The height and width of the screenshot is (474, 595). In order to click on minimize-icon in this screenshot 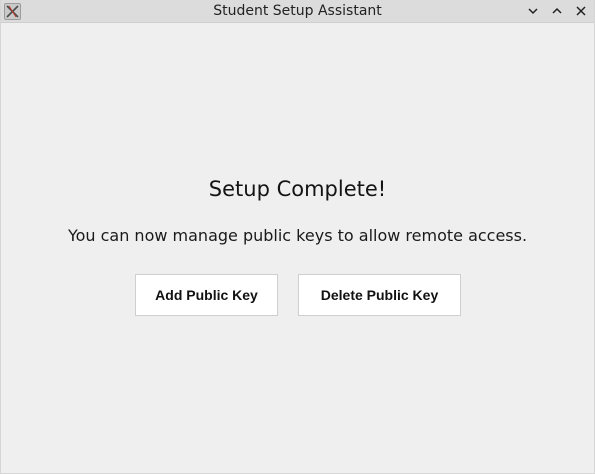, I will do `click(533, 11)`.